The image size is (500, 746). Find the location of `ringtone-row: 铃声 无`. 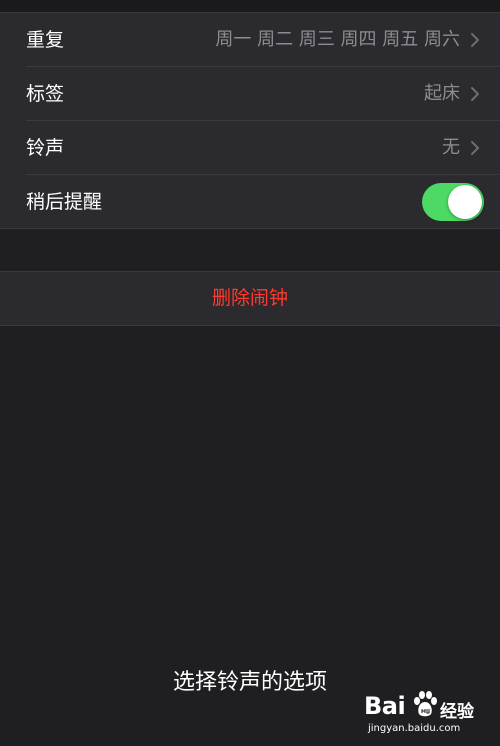

ringtone-row: 铃声 无 is located at coordinates (250, 148).